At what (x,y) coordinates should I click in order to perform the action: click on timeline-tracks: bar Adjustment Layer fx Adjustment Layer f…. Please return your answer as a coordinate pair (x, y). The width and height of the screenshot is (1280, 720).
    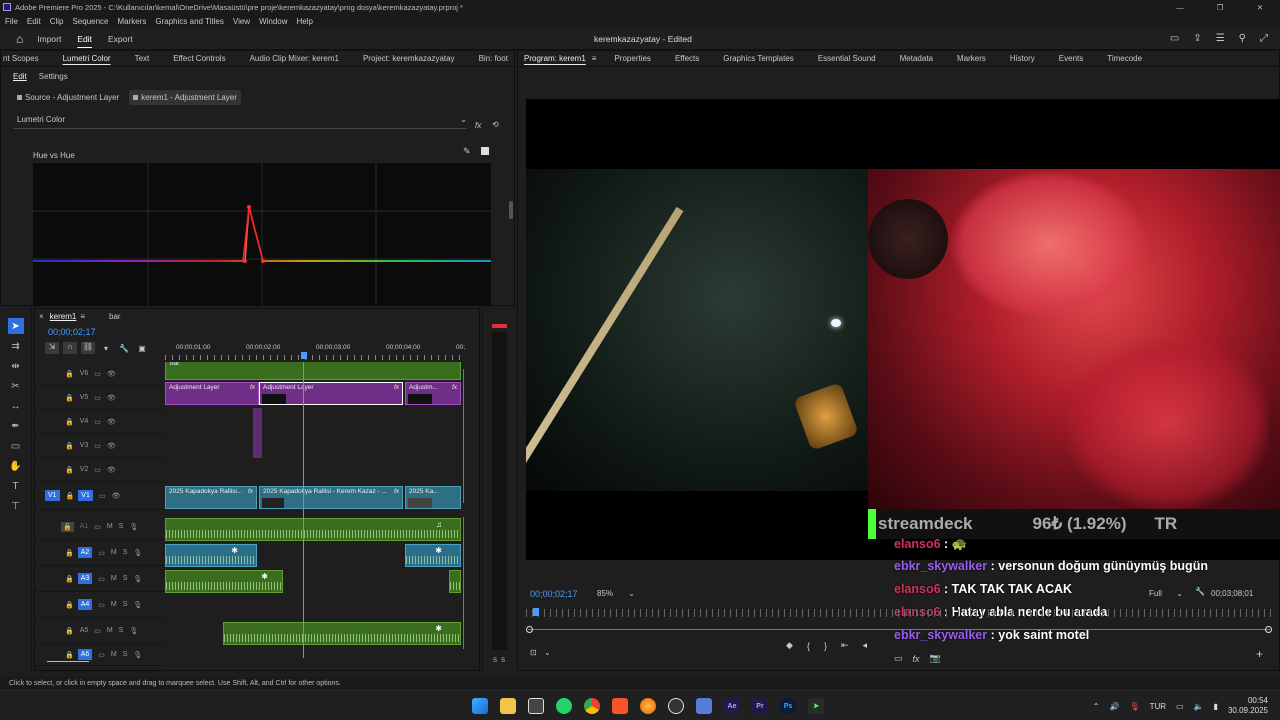
    Looking at the image, I should click on (313, 510).